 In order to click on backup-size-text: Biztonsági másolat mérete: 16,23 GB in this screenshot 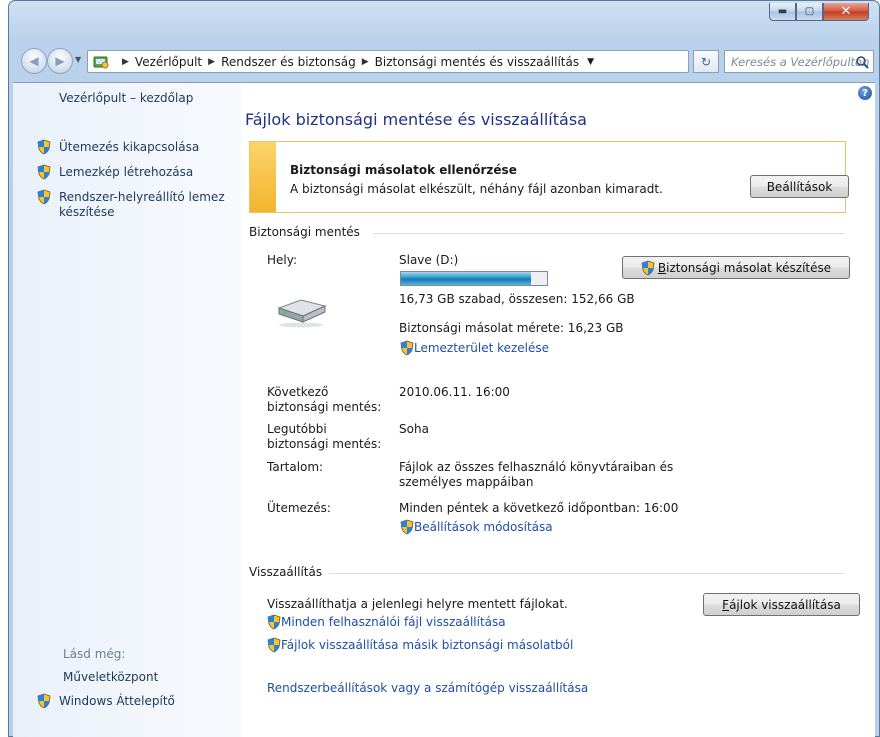, I will do `click(511, 328)`.